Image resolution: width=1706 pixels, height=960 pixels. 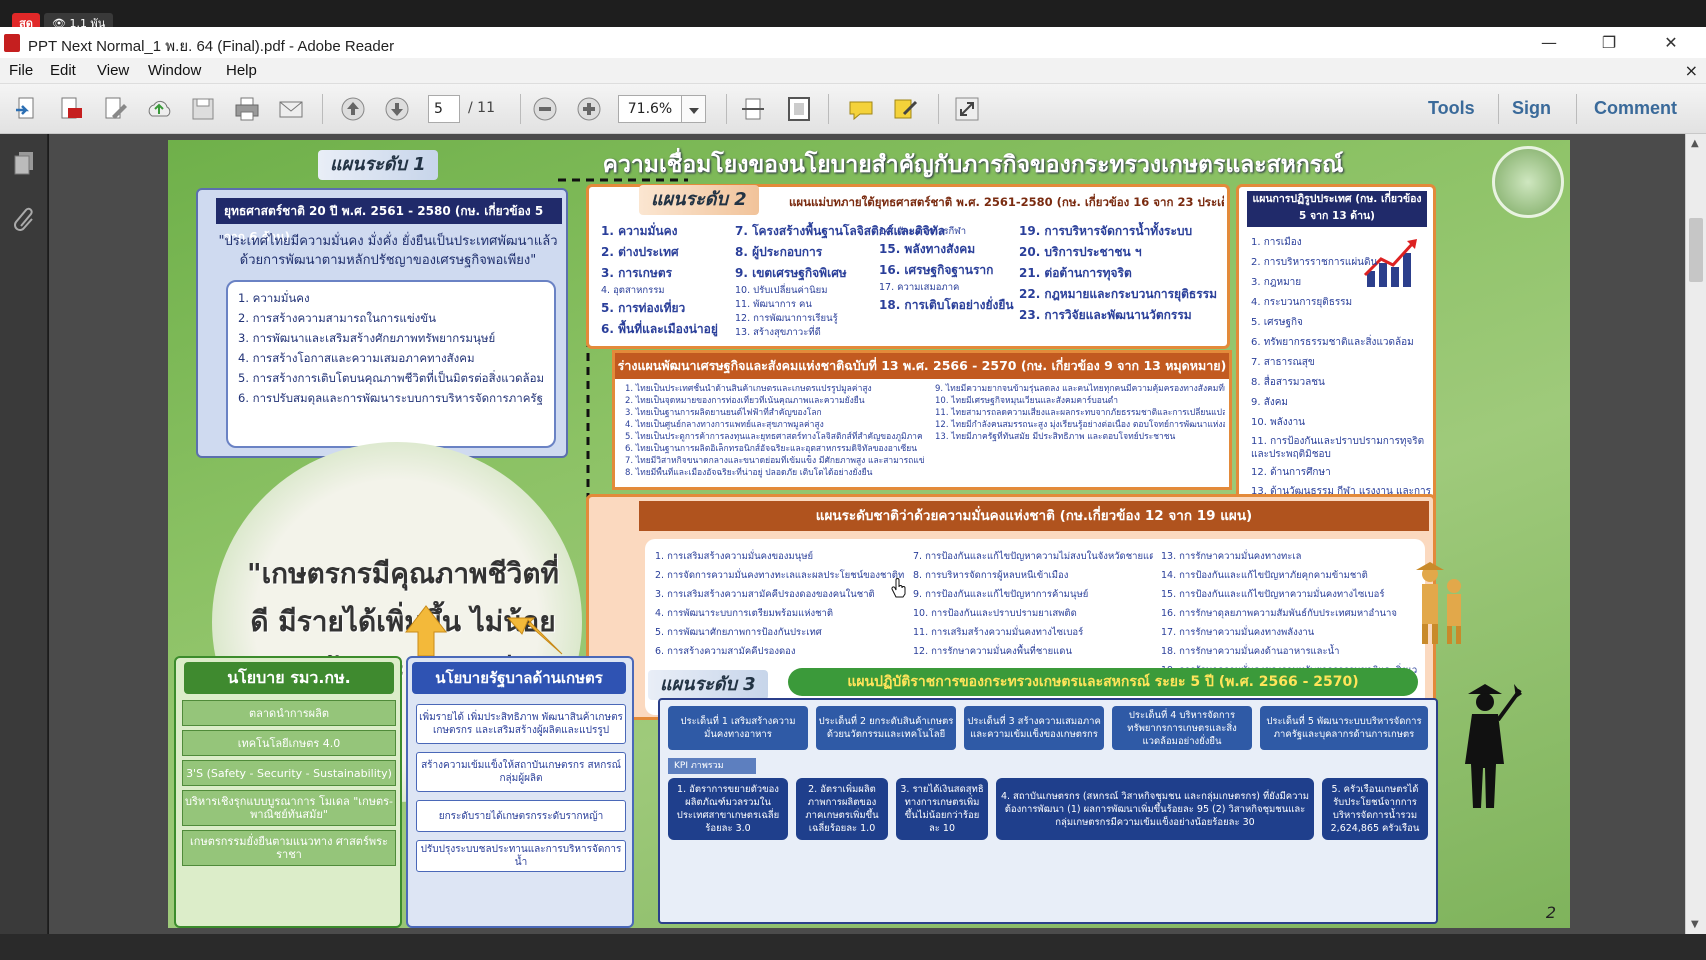 I want to click on pane-divider, so click(x=1576, y=109).